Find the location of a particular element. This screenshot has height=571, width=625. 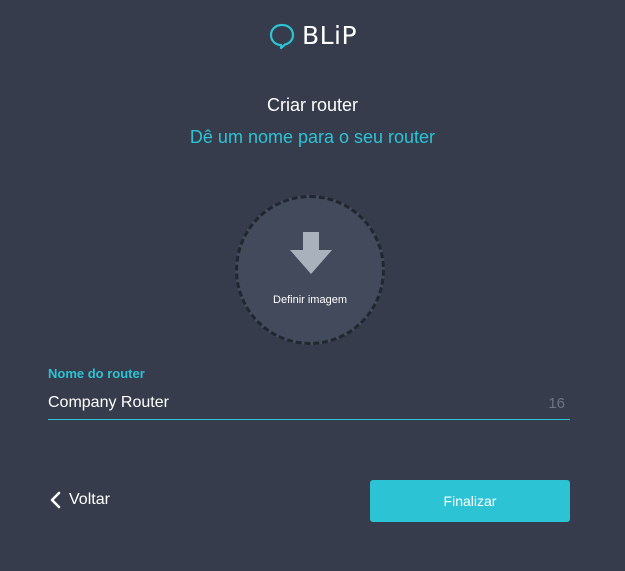

set-image-label: Definir imagem is located at coordinates (310, 300).